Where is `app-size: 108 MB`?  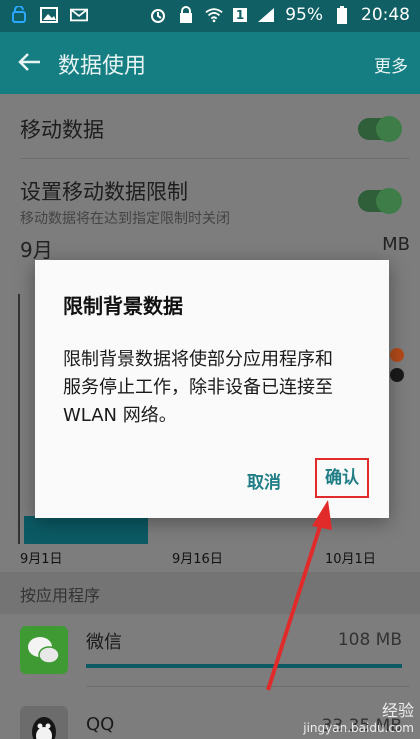
app-size: 108 MB is located at coordinates (369, 640).